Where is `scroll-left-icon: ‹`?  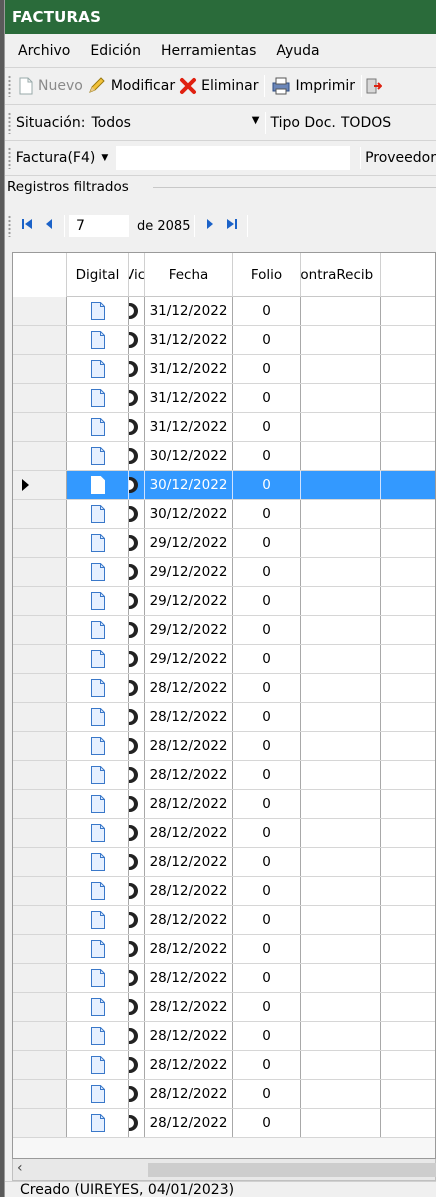 scroll-left-icon: ‹ is located at coordinates (20, 1168).